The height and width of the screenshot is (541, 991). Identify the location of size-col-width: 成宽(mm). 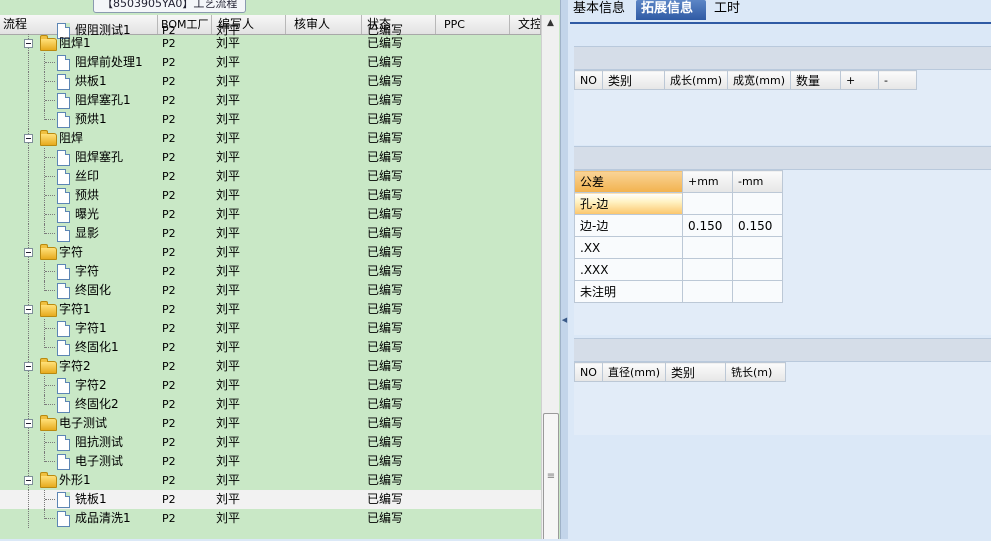
(759, 80).